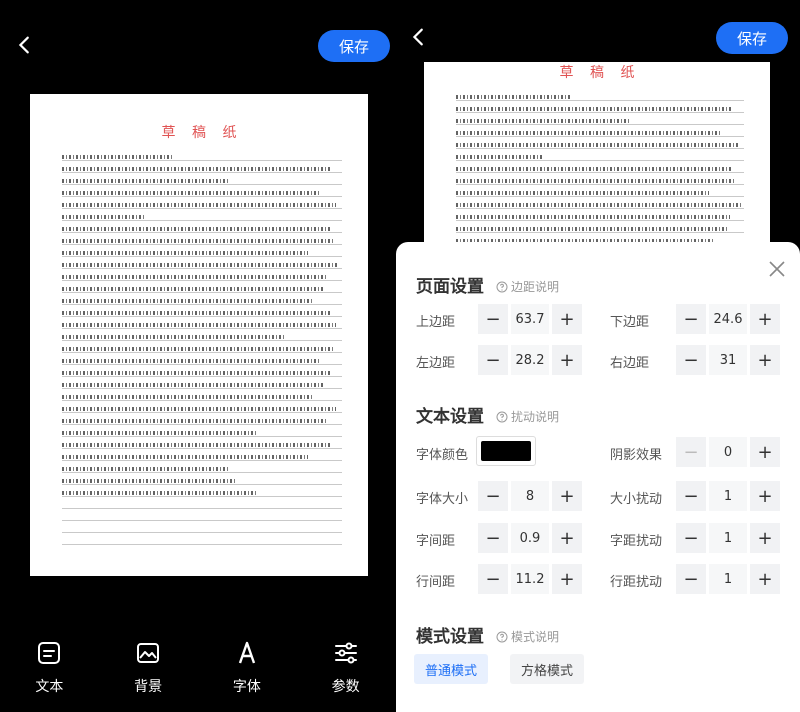 This screenshot has height=712, width=800. Describe the element at coordinates (567, 360) in the screenshot. I see `left-margin-increase-button: +` at that location.